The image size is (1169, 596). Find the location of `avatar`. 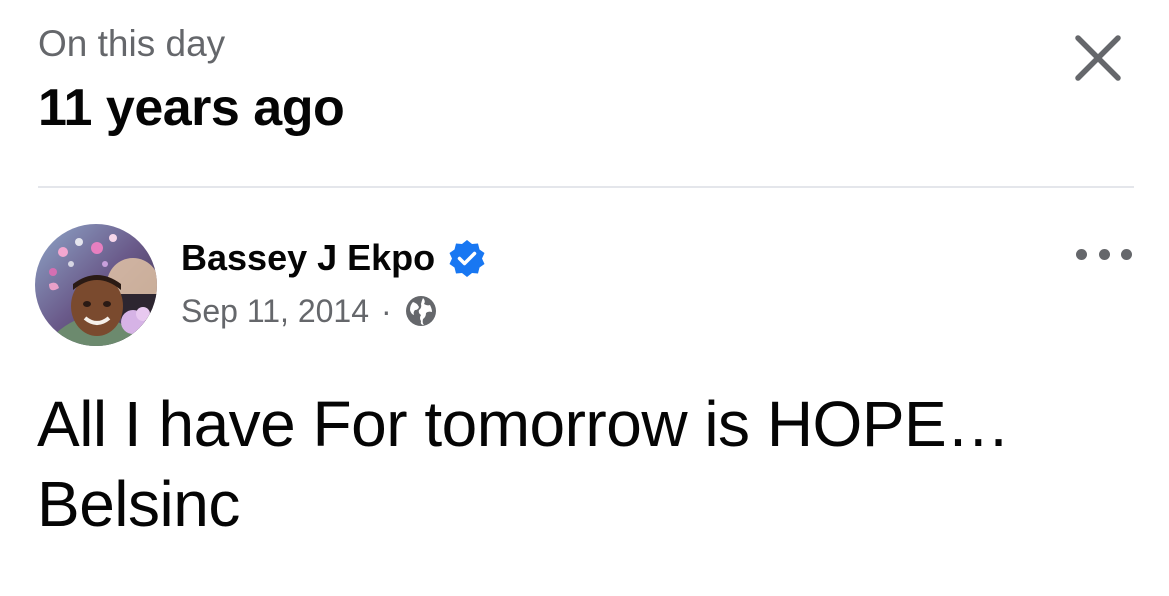

avatar is located at coordinates (96, 285).